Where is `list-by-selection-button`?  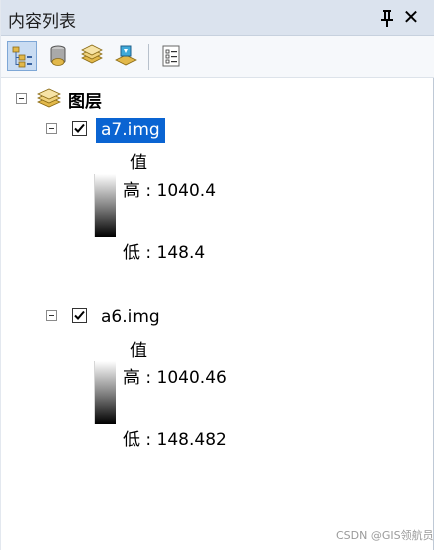
list-by-selection-button is located at coordinates (126, 56).